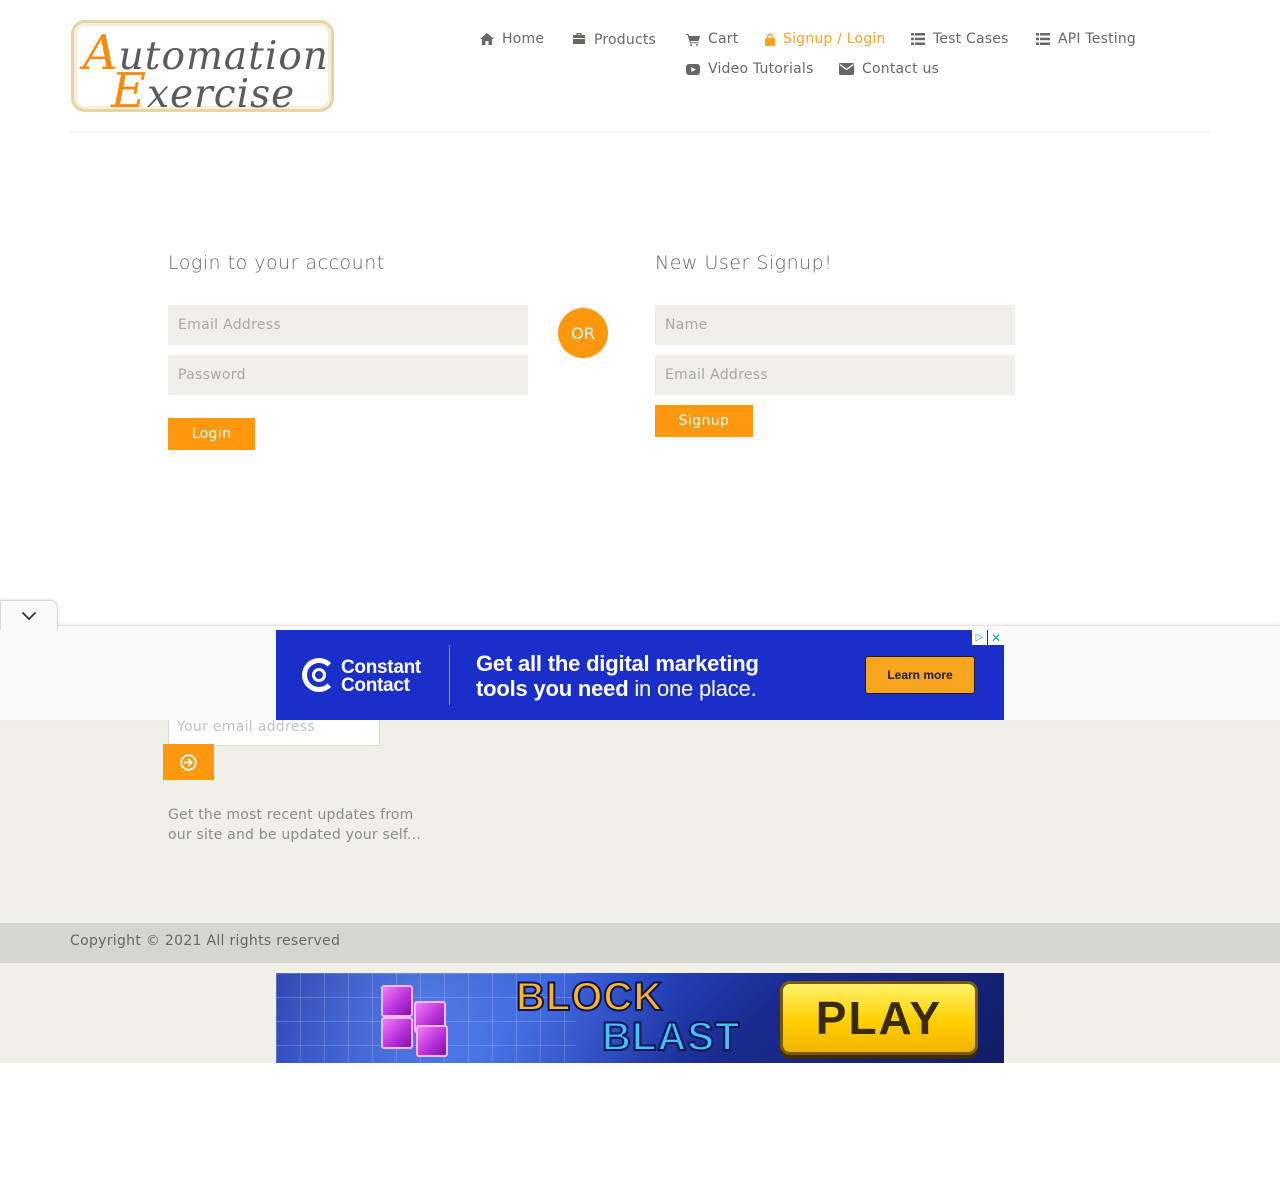 Image resolution: width=1280 pixels, height=1203 pixels. Describe the element at coordinates (704, 421) in the screenshot. I see `signup-button: Signup` at that location.